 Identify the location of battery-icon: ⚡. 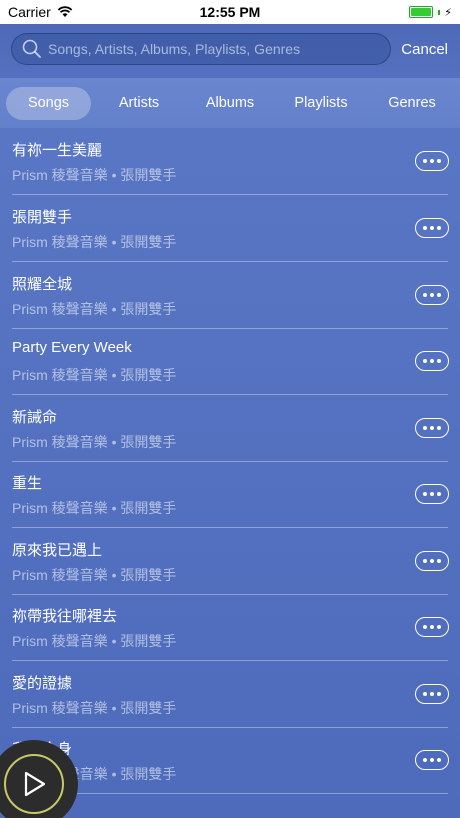
(430, 12).